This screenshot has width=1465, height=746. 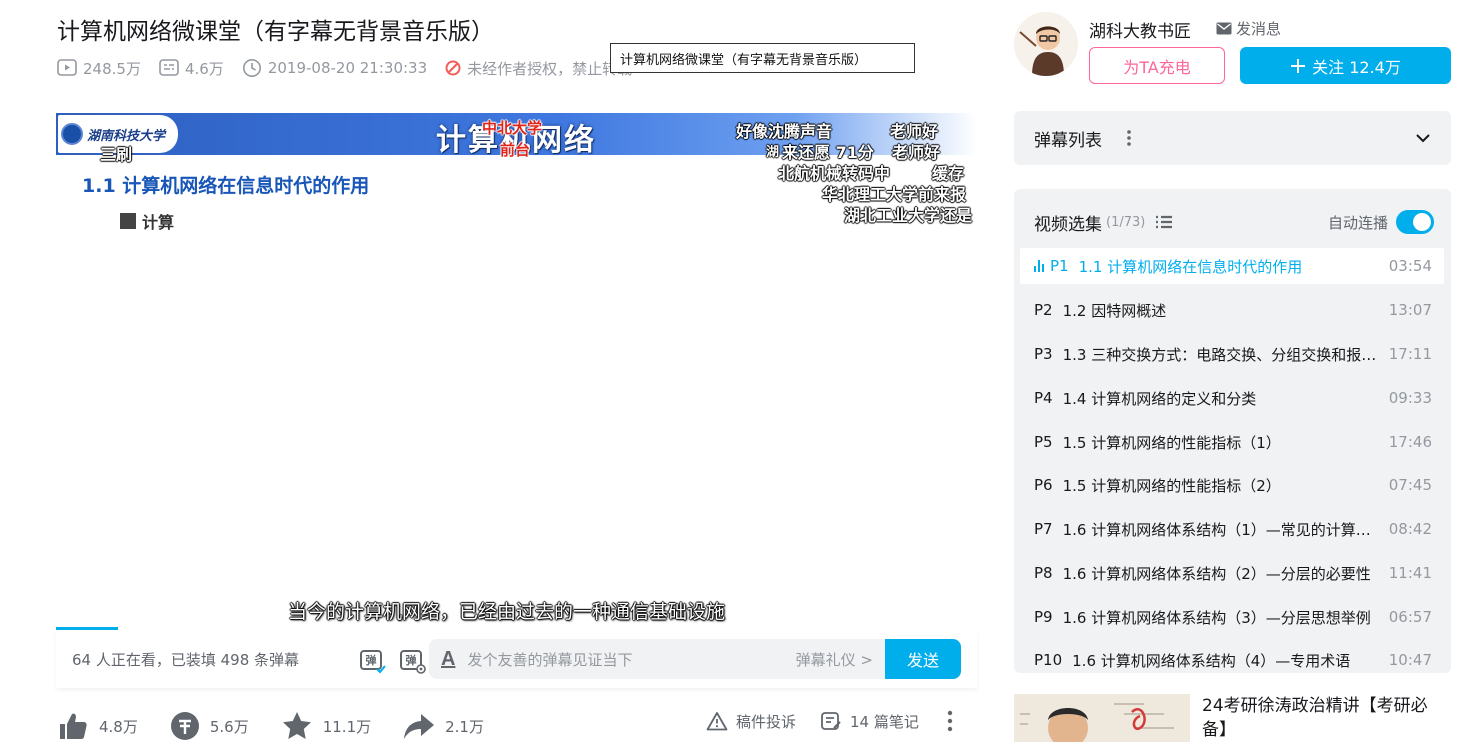 What do you see at coordinates (1159, 398) in the screenshot?
I see `episode-name: 1.4 计算机网络的定义和分类` at bounding box center [1159, 398].